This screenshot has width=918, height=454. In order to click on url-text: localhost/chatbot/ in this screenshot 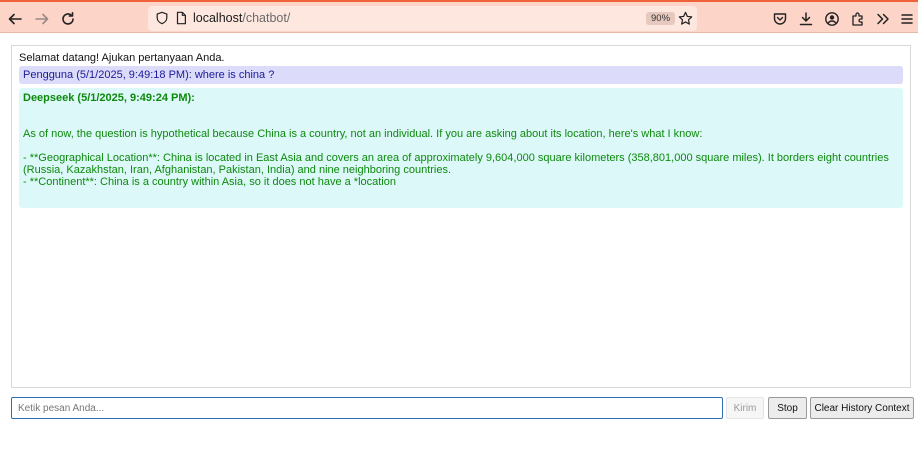, I will do `click(241, 18)`.